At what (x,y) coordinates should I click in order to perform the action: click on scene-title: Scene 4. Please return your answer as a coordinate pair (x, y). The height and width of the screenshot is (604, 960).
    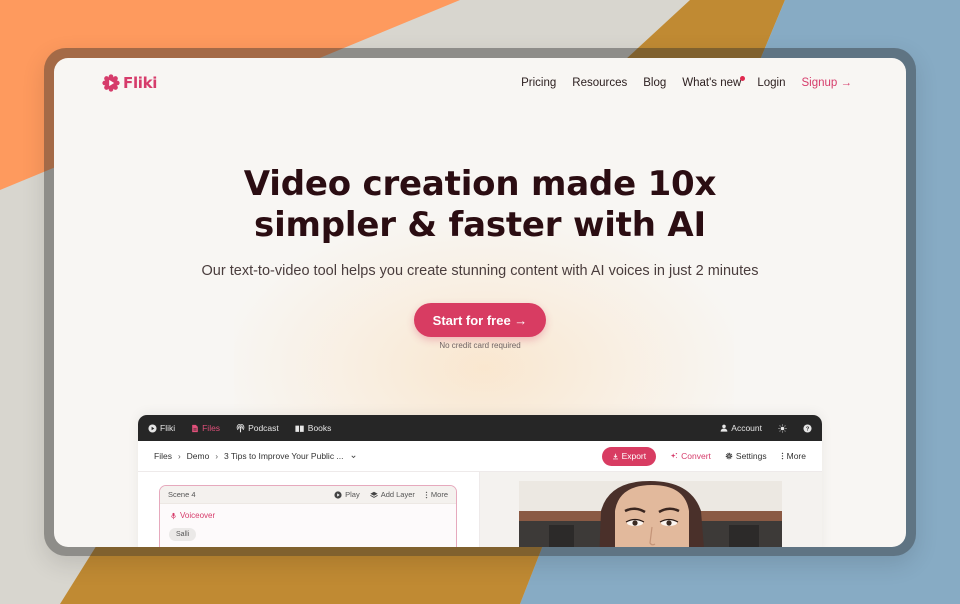
    Looking at the image, I should click on (182, 494).